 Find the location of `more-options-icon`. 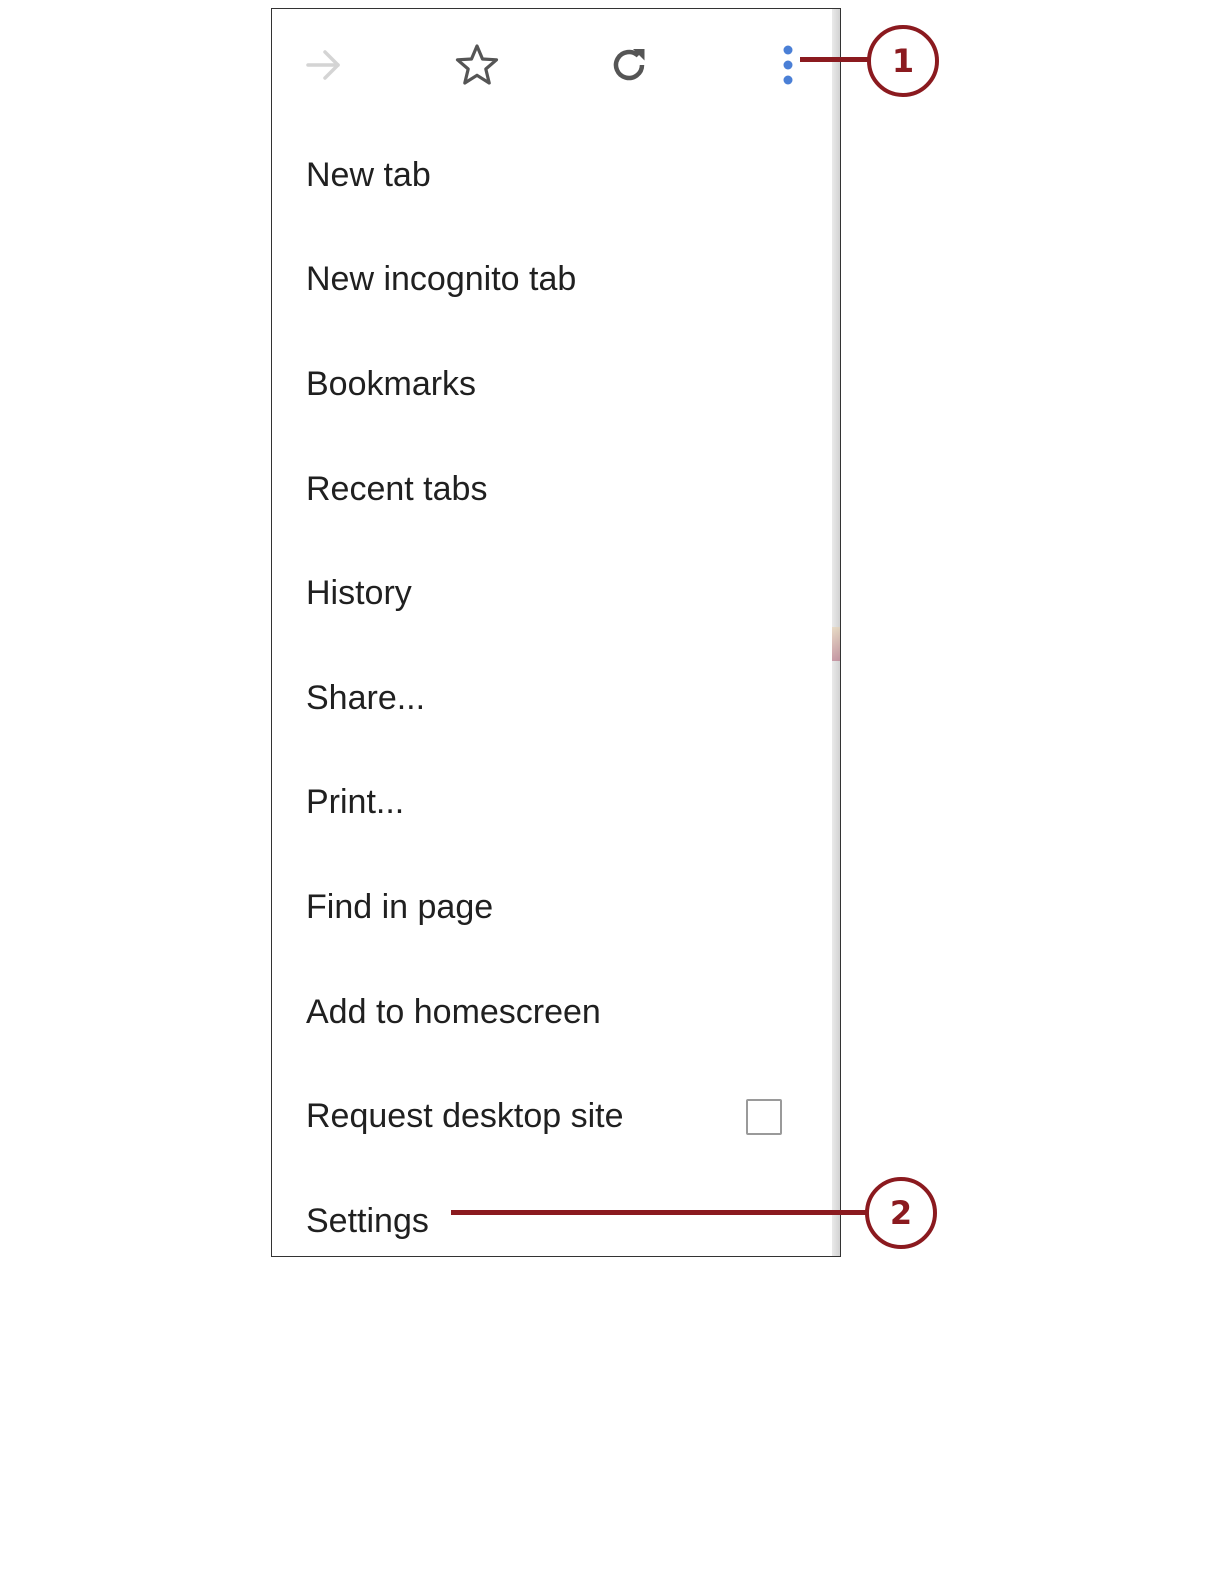

more-options-icon is located at coordinates (788, 65).